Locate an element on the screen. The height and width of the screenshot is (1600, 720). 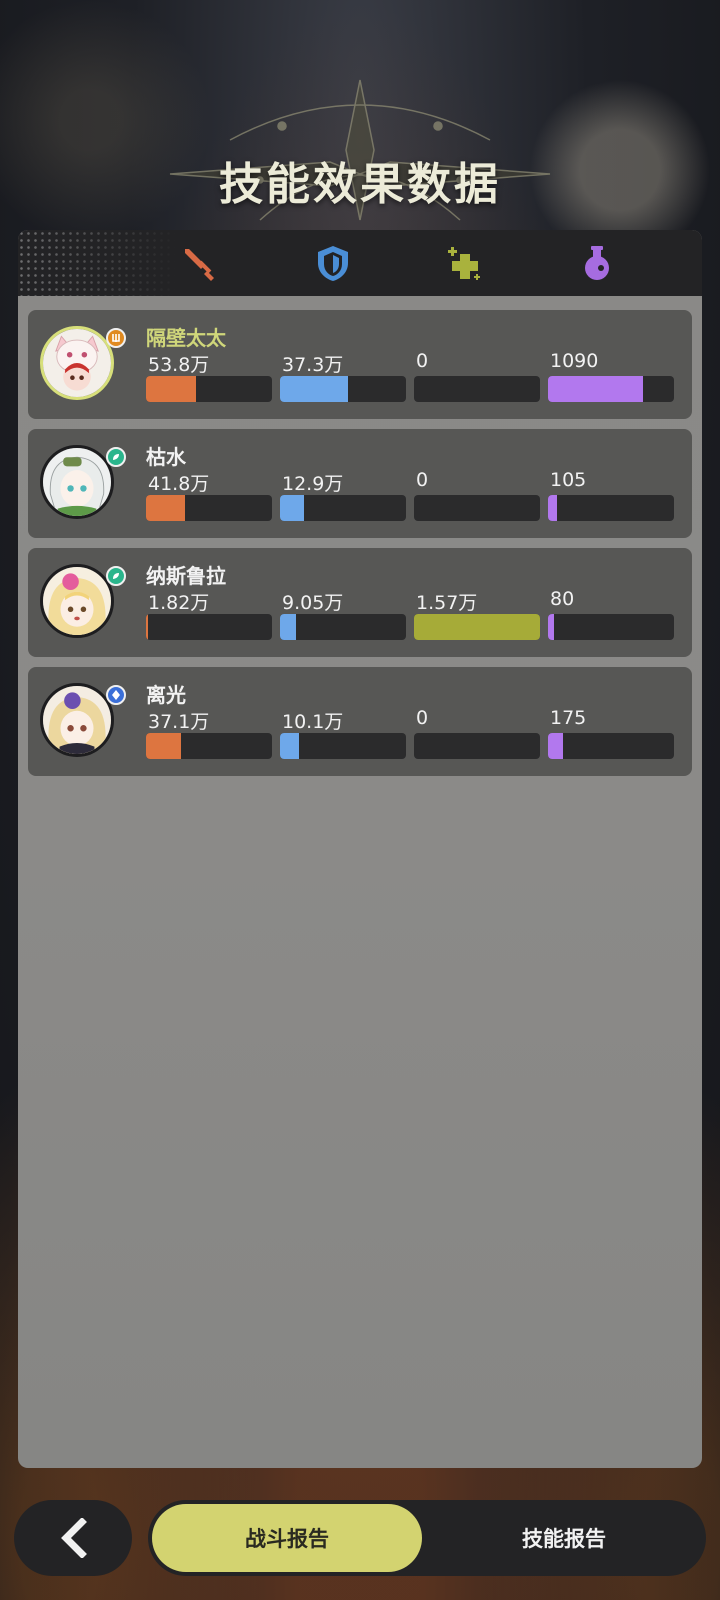
tab-shield is located at coordinates (333, 263).